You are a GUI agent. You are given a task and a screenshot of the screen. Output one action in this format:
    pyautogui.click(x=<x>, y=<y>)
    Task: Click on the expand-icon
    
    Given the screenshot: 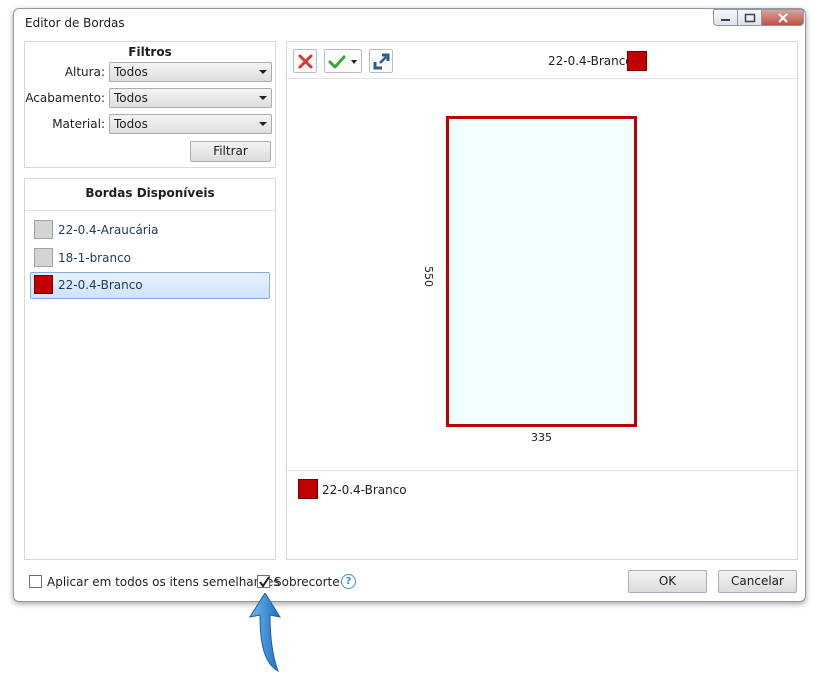 What is the action you would take?
    pyautogui.click(x=381, y=61)
    